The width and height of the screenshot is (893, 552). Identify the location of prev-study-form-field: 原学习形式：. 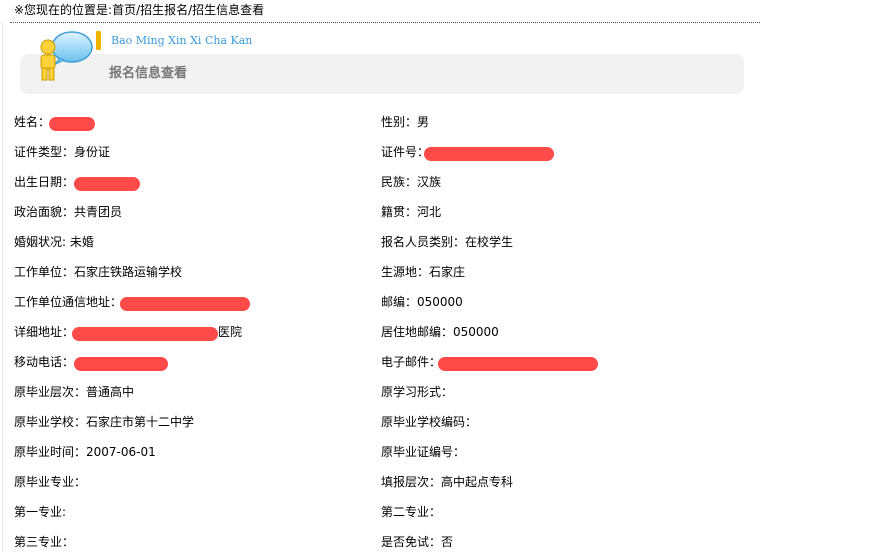
(417, 392).